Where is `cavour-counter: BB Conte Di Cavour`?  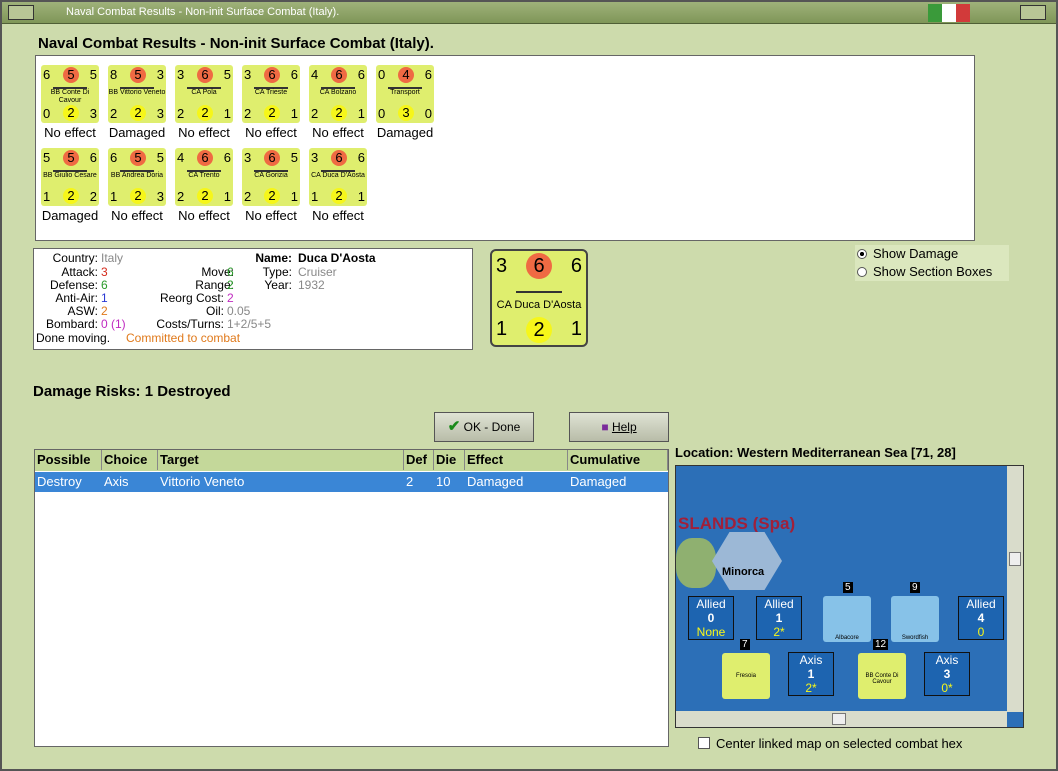 cavour-counter: BB Conte Di Cavour is located at coordinates (882, 676).